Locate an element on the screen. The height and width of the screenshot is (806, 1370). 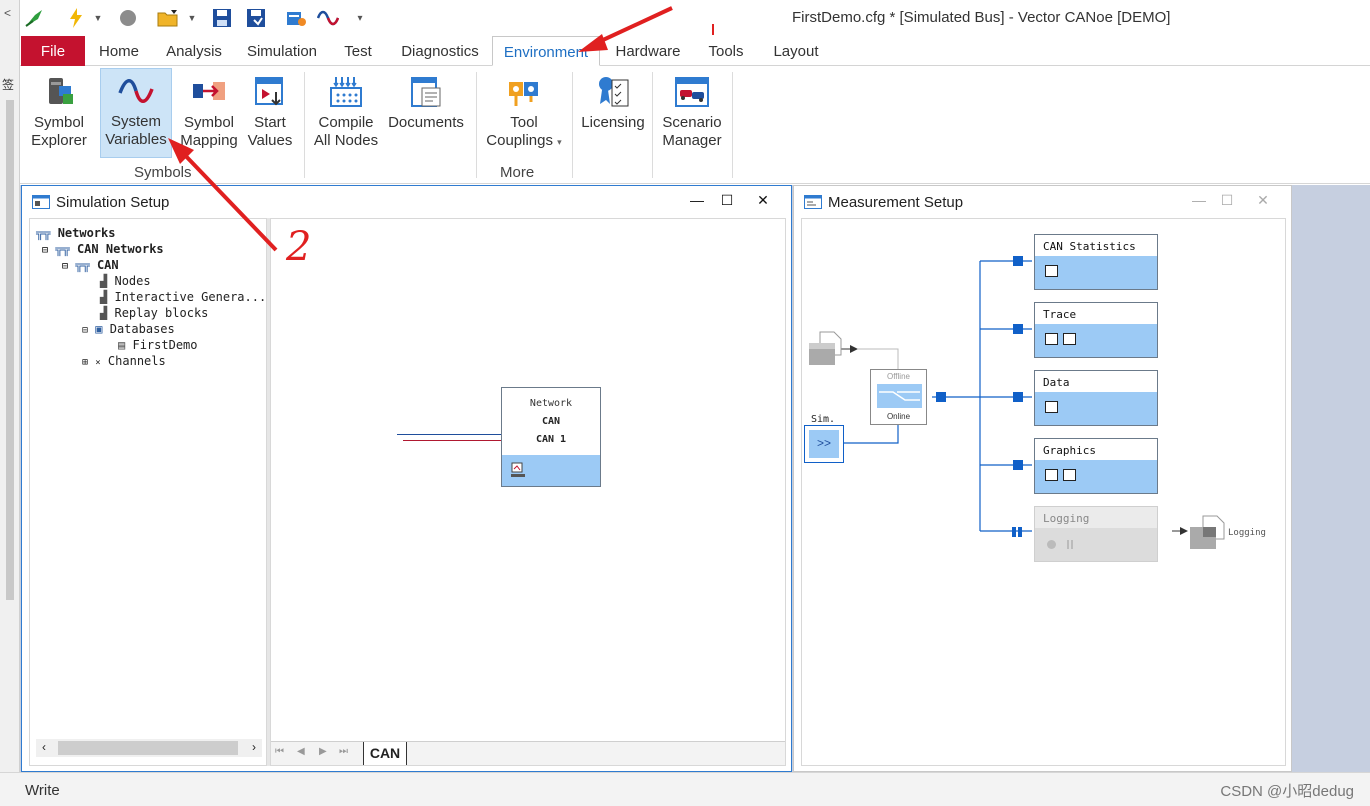
symbol-mapping-label-1: Symbol is located at coordinates (209, 122).